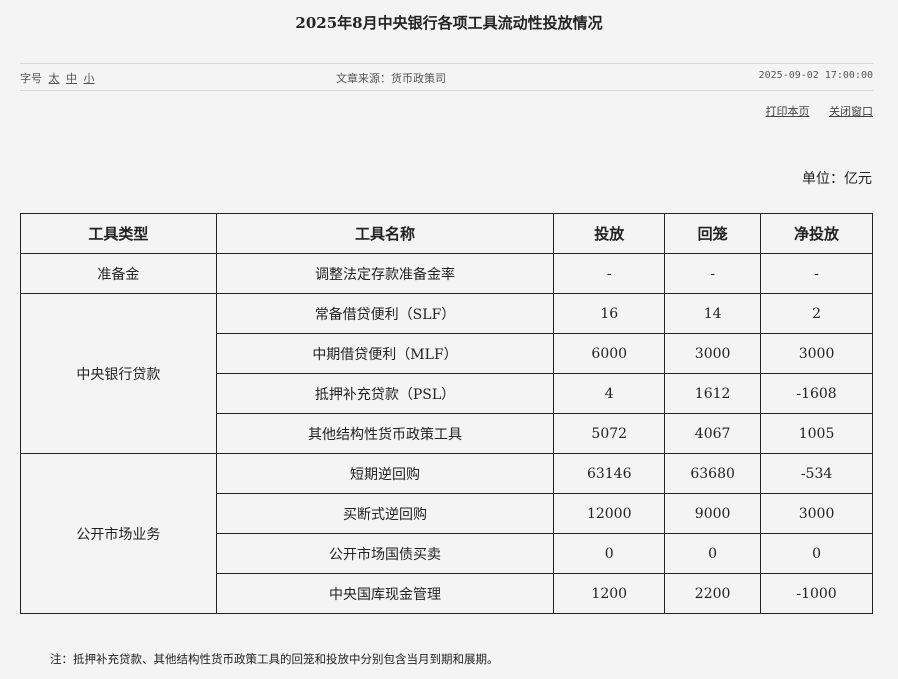 This screenshot has height=679, width=898. Describe the element at coordinates (609, 513) in the screenshot. I see `release-cell: 12000` at that location.